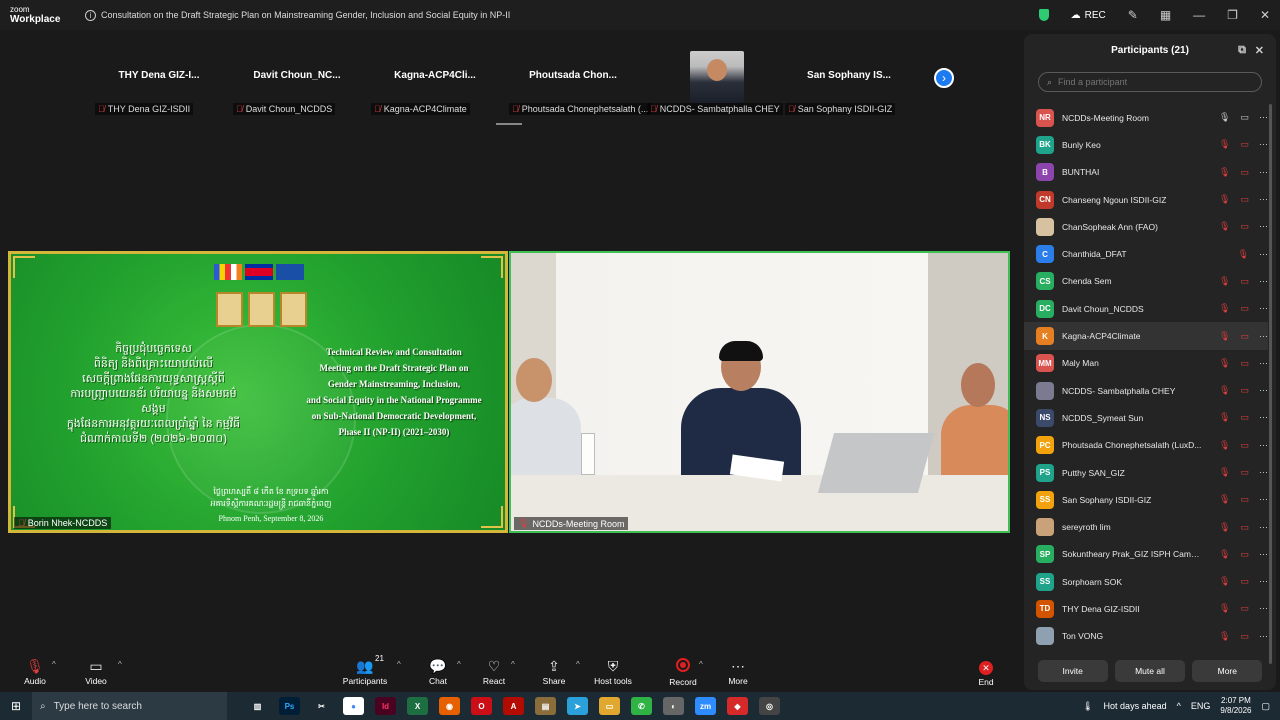 The height and width of the screenshot is (720, 1280). Describe the element at coordinates (90, 15) in the screenshot. I see `info-icon: i` at that location.